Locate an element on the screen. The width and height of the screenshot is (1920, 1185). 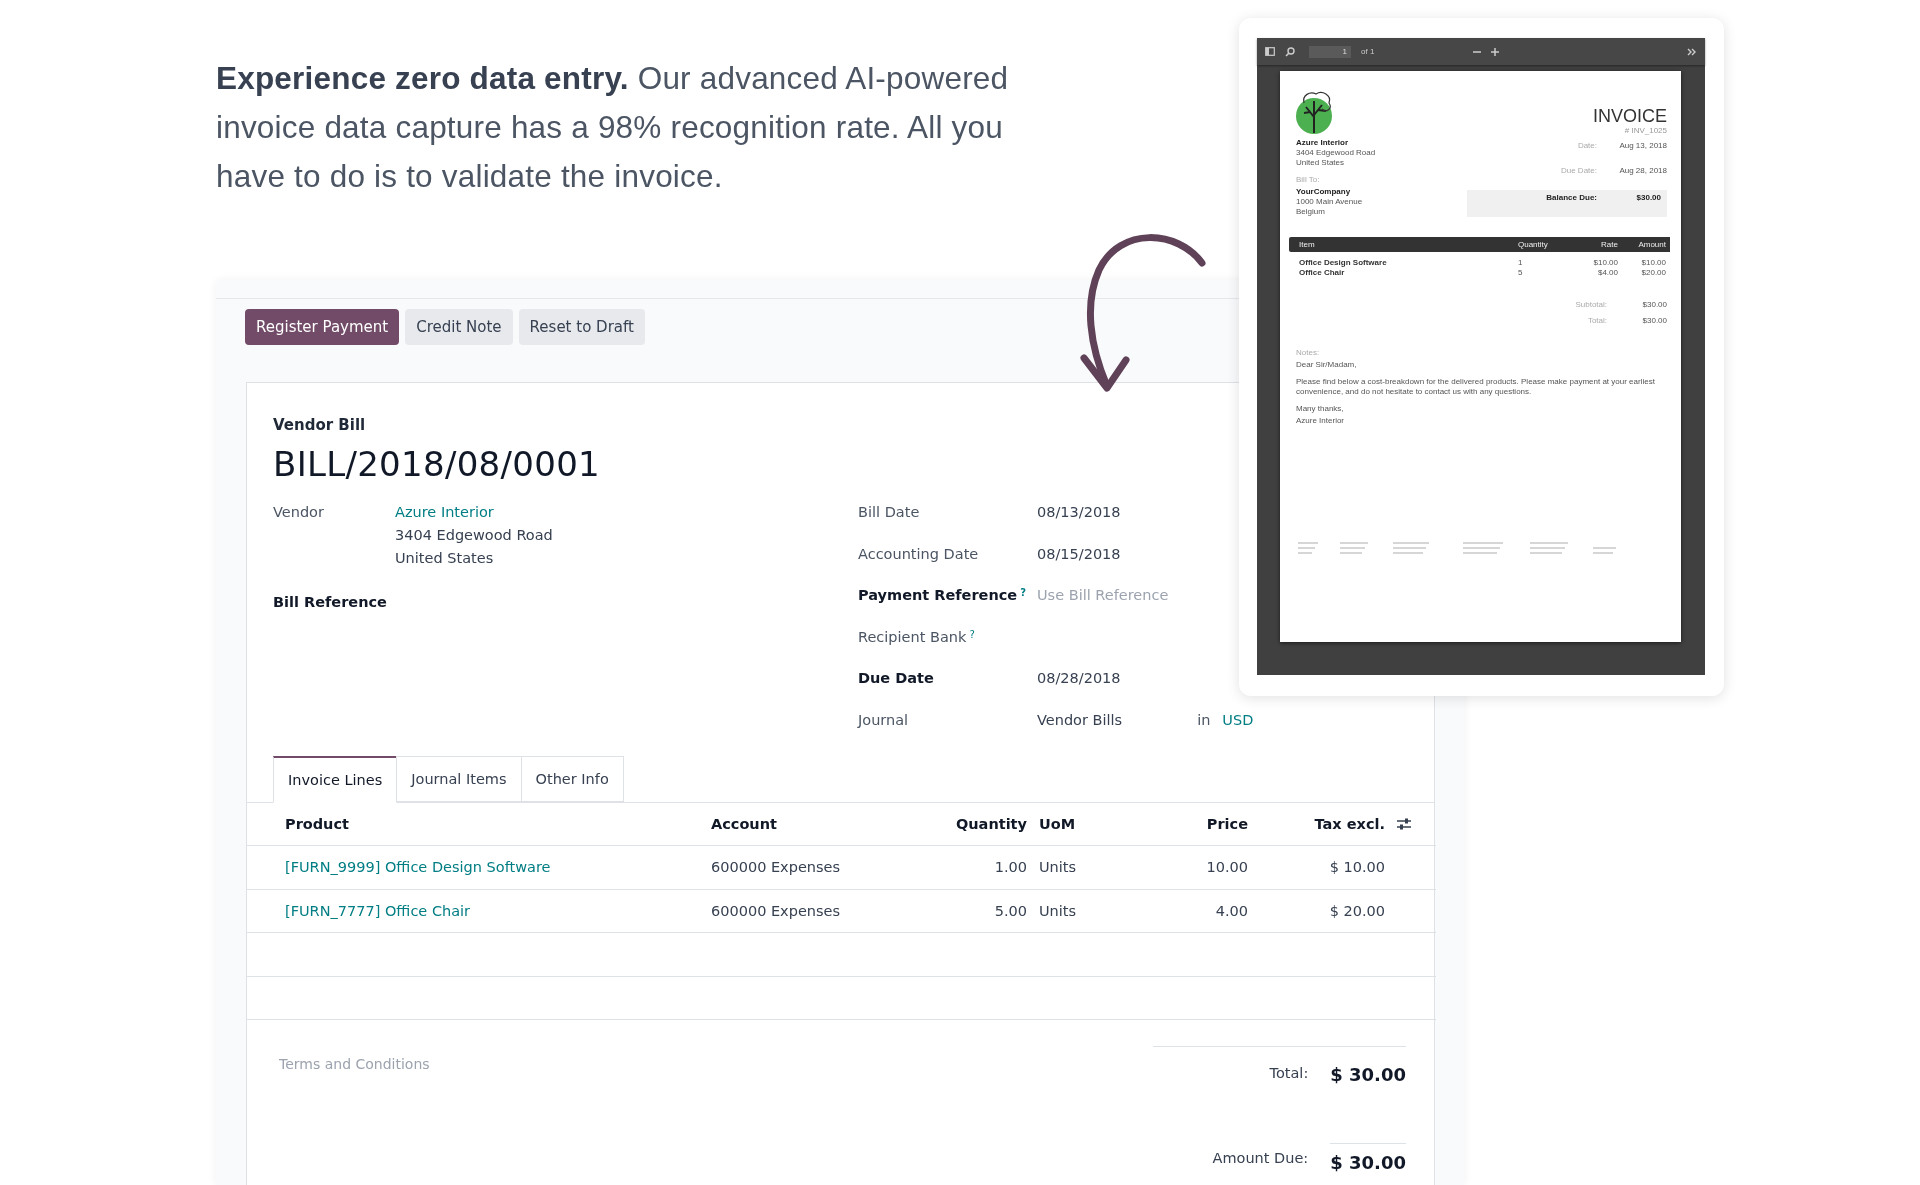
column-header: Tax excl. is located at coordinates (1316, 824).